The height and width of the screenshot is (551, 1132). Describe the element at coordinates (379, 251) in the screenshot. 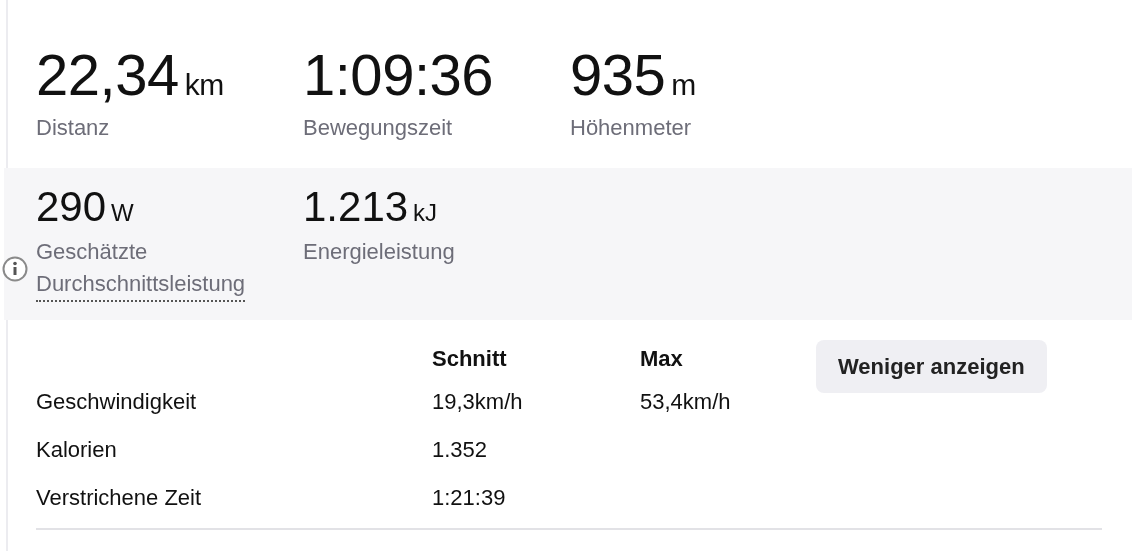

I see `stat-label: Energieleistung` at that location.